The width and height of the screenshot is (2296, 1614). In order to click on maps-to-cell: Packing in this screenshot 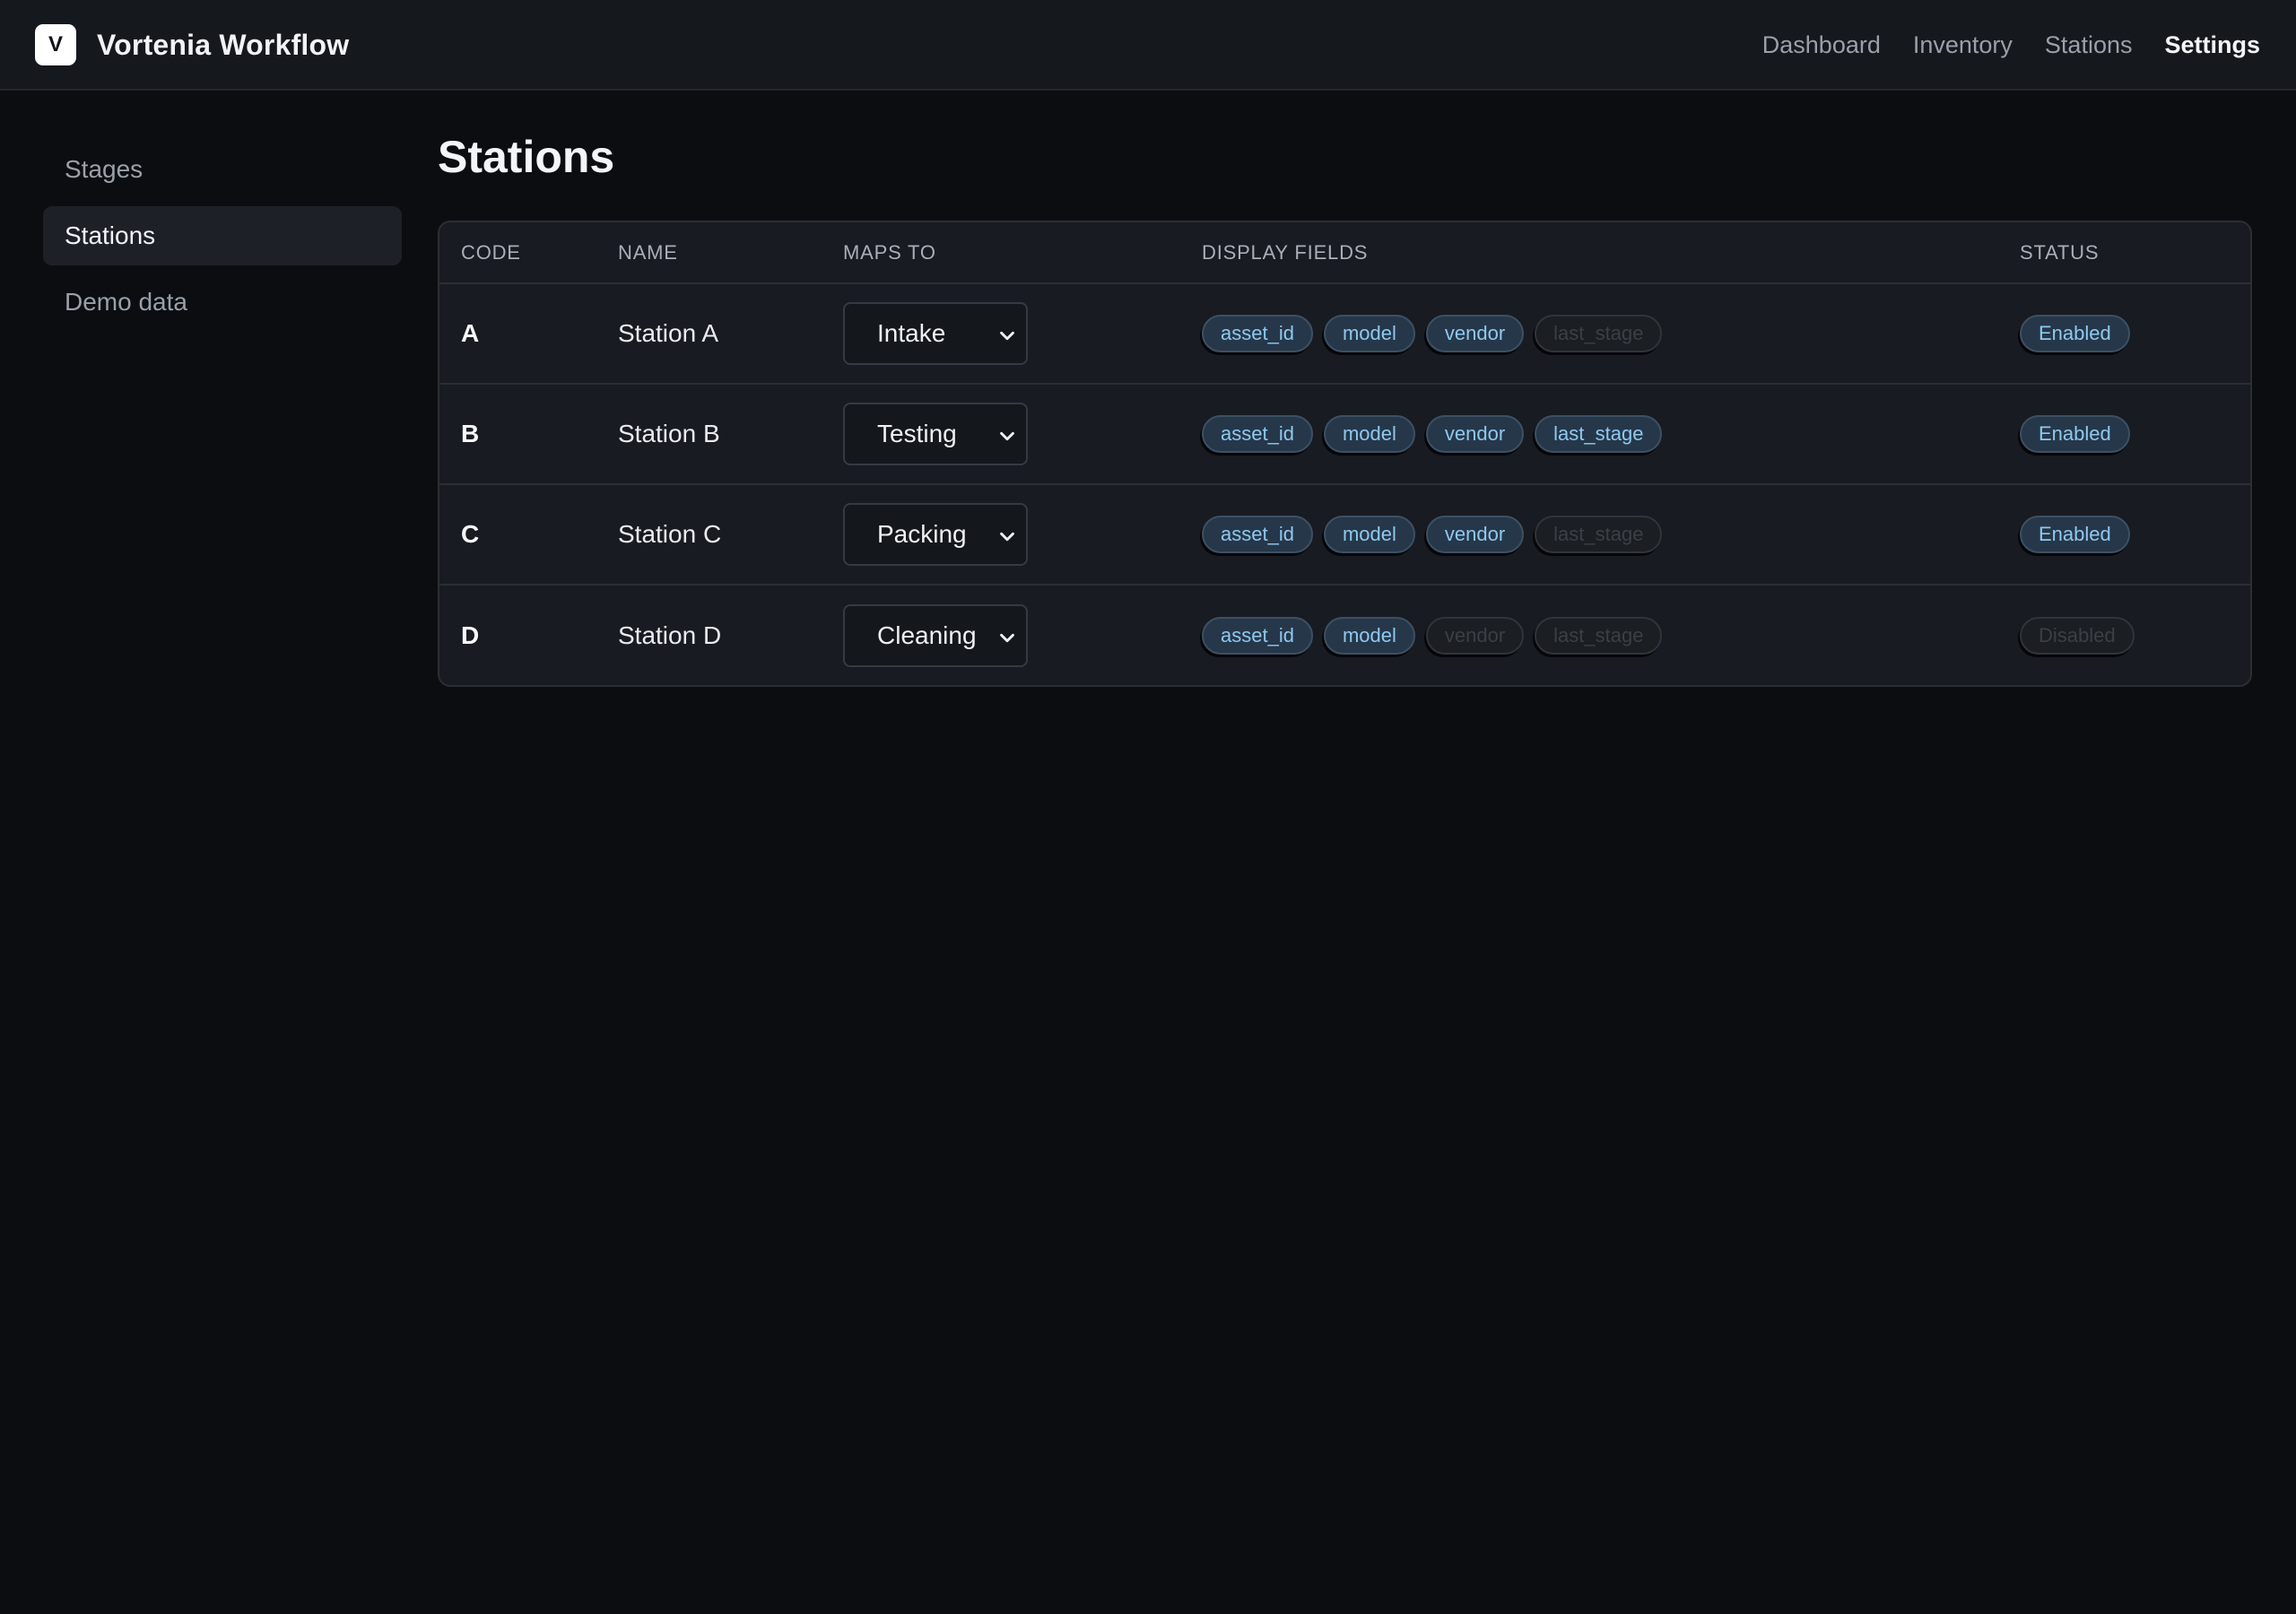, I will do `click(1001, 535)`.